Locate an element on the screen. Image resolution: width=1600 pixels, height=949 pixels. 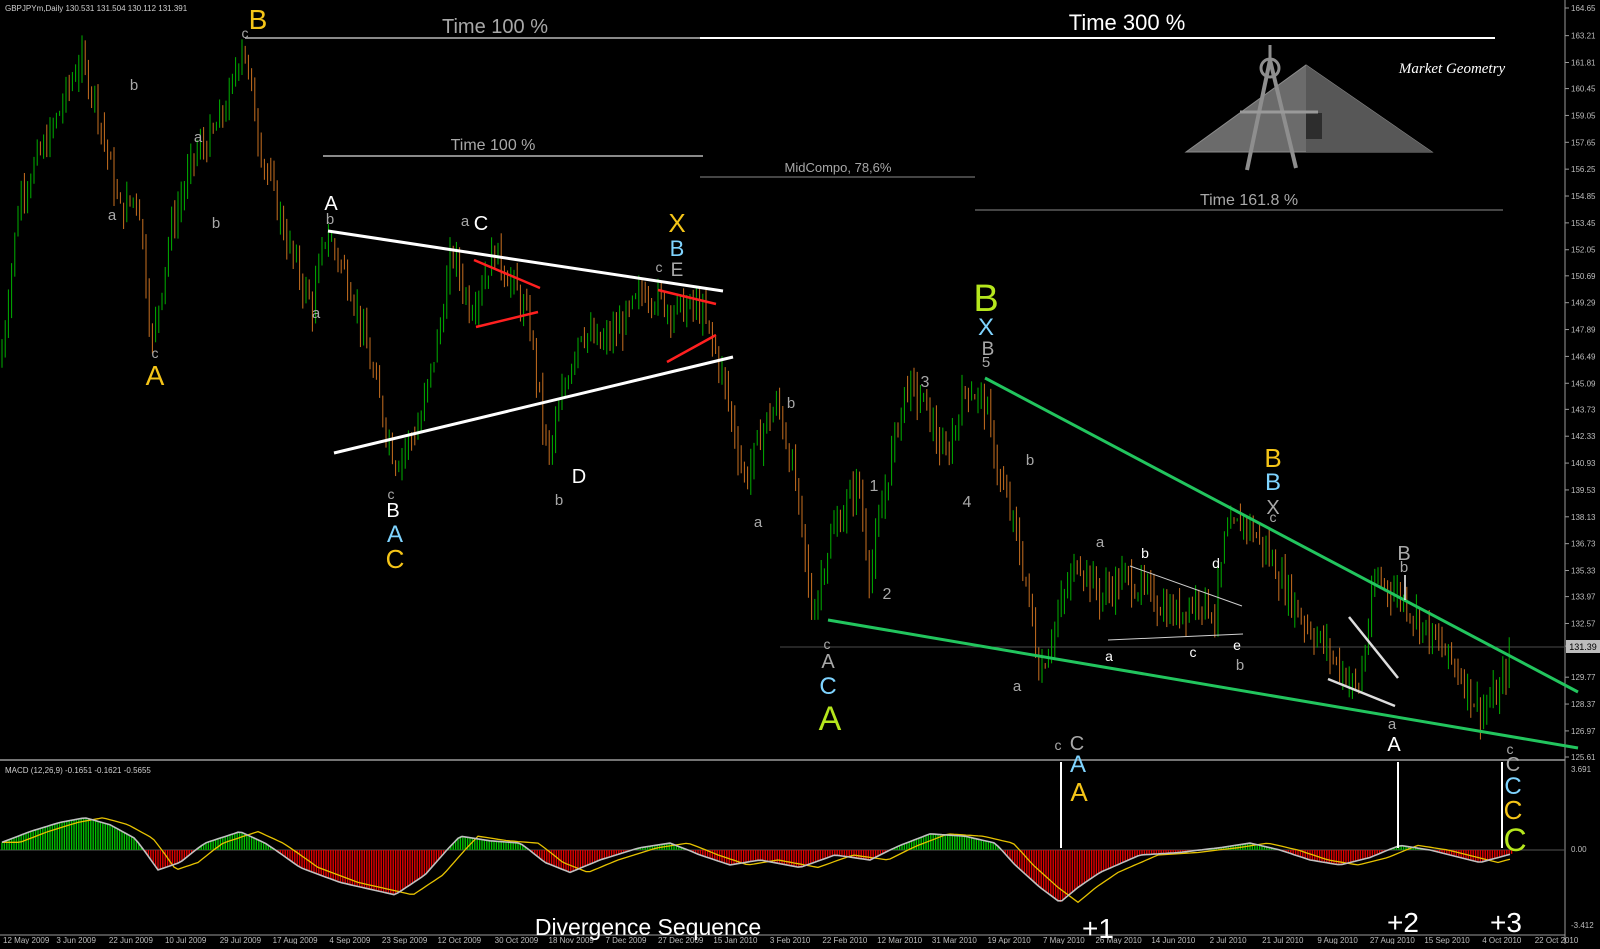
wave-label: 4 is located at coordinates (967, 502).